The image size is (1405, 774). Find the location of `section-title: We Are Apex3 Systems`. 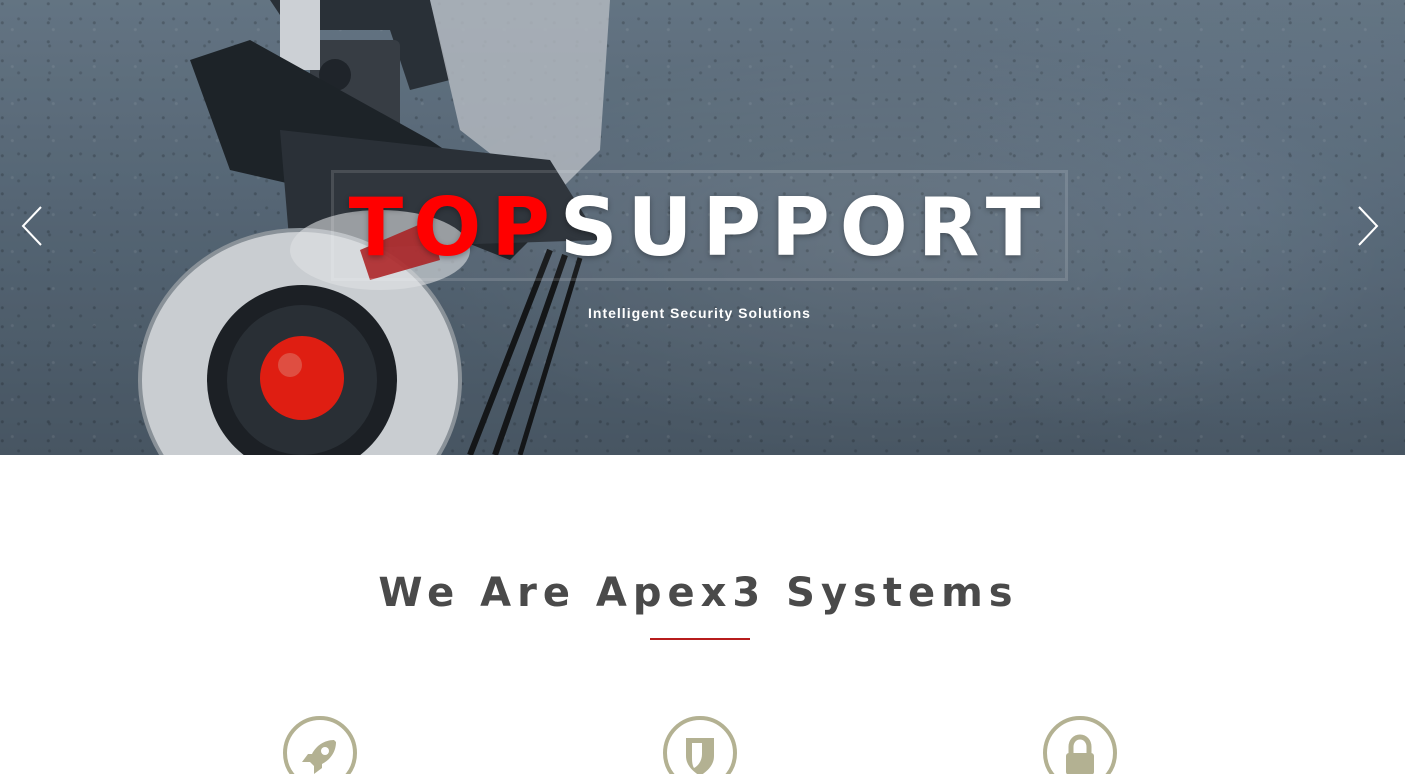

section-title: We Are Apex3 Systems is located at coordinates (698, 593).